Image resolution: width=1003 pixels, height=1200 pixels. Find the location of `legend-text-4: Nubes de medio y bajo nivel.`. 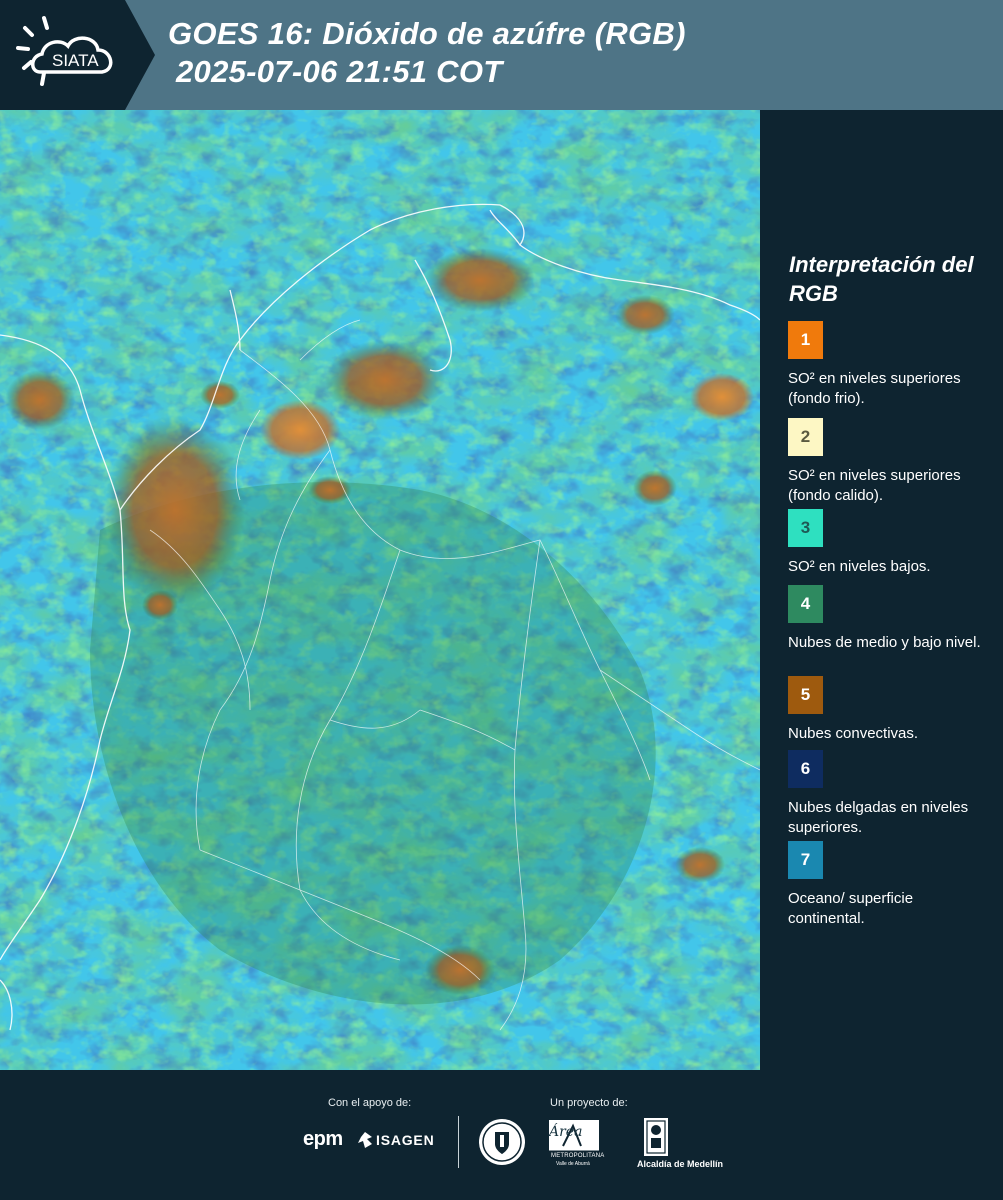

legend-text-4: Nubes de medio y bajo nivel. is located at coordinates (884, 642).